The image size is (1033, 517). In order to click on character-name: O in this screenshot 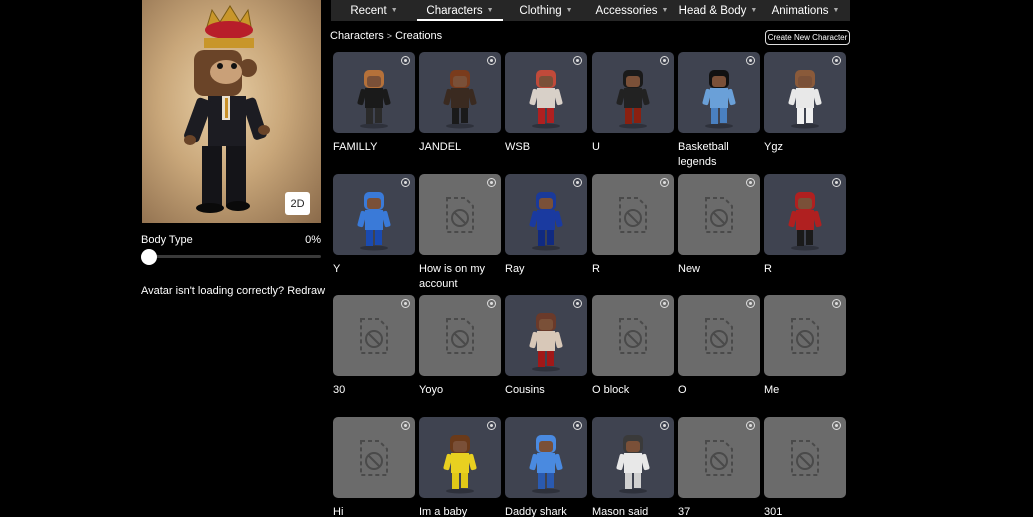, I will do `click(682, 390)`.